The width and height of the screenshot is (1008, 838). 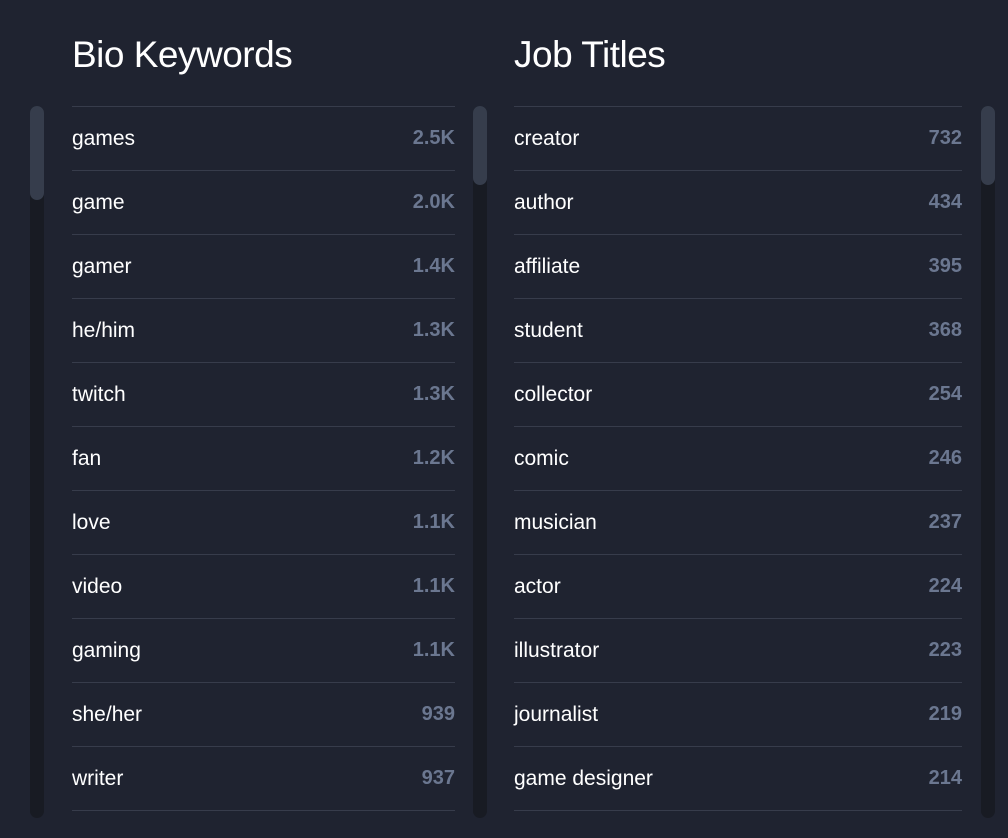 I want to click on list-item: author 434, so click(x=738, y=203).